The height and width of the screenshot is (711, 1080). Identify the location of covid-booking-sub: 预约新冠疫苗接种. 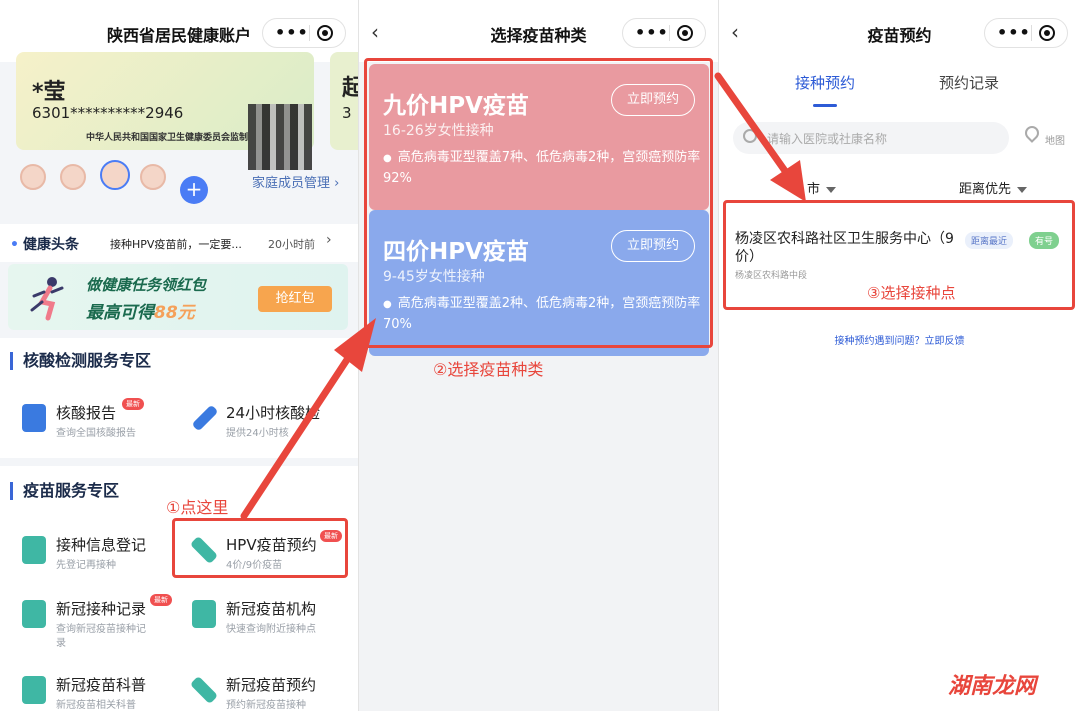
(266, 705).